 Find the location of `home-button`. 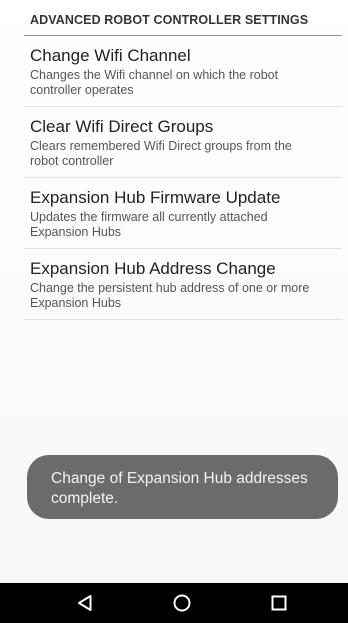

home-button is located at coordinates (182, 603).